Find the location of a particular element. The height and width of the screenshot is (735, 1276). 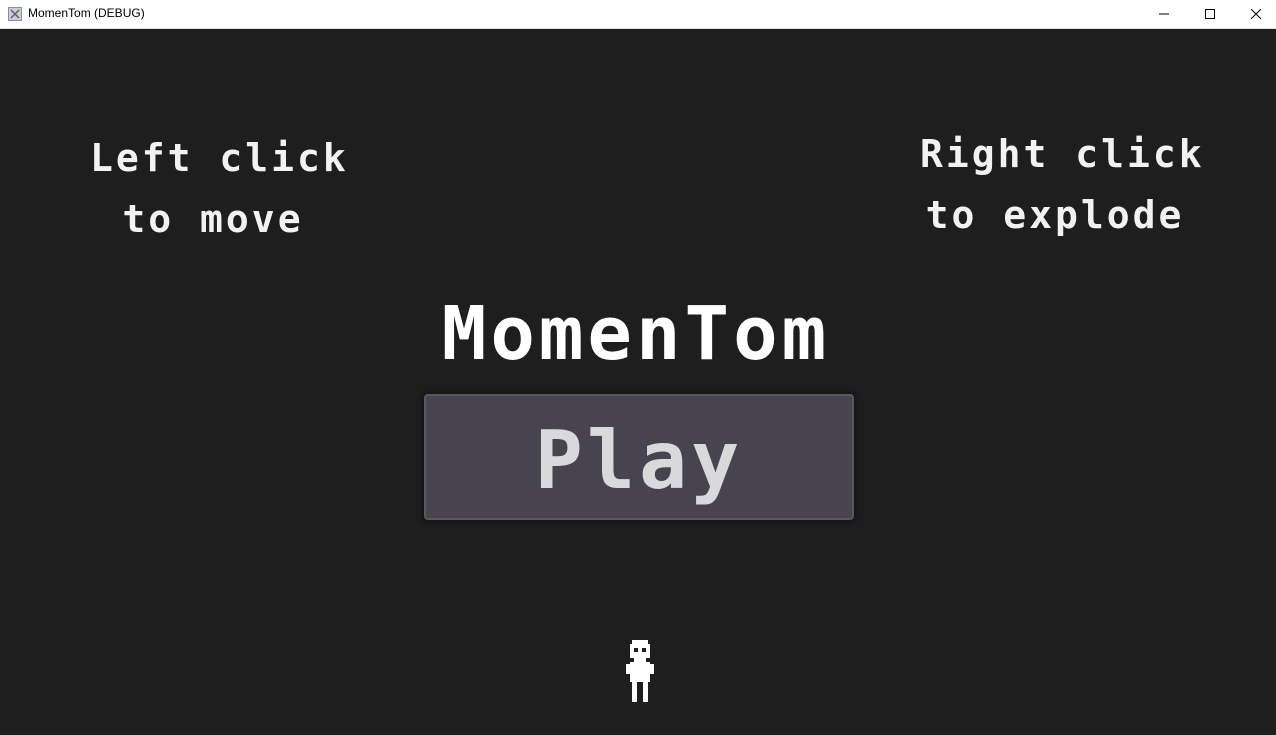

window-titlebar: MomenTom (DEBUG) is located at coordinates (638, 14).